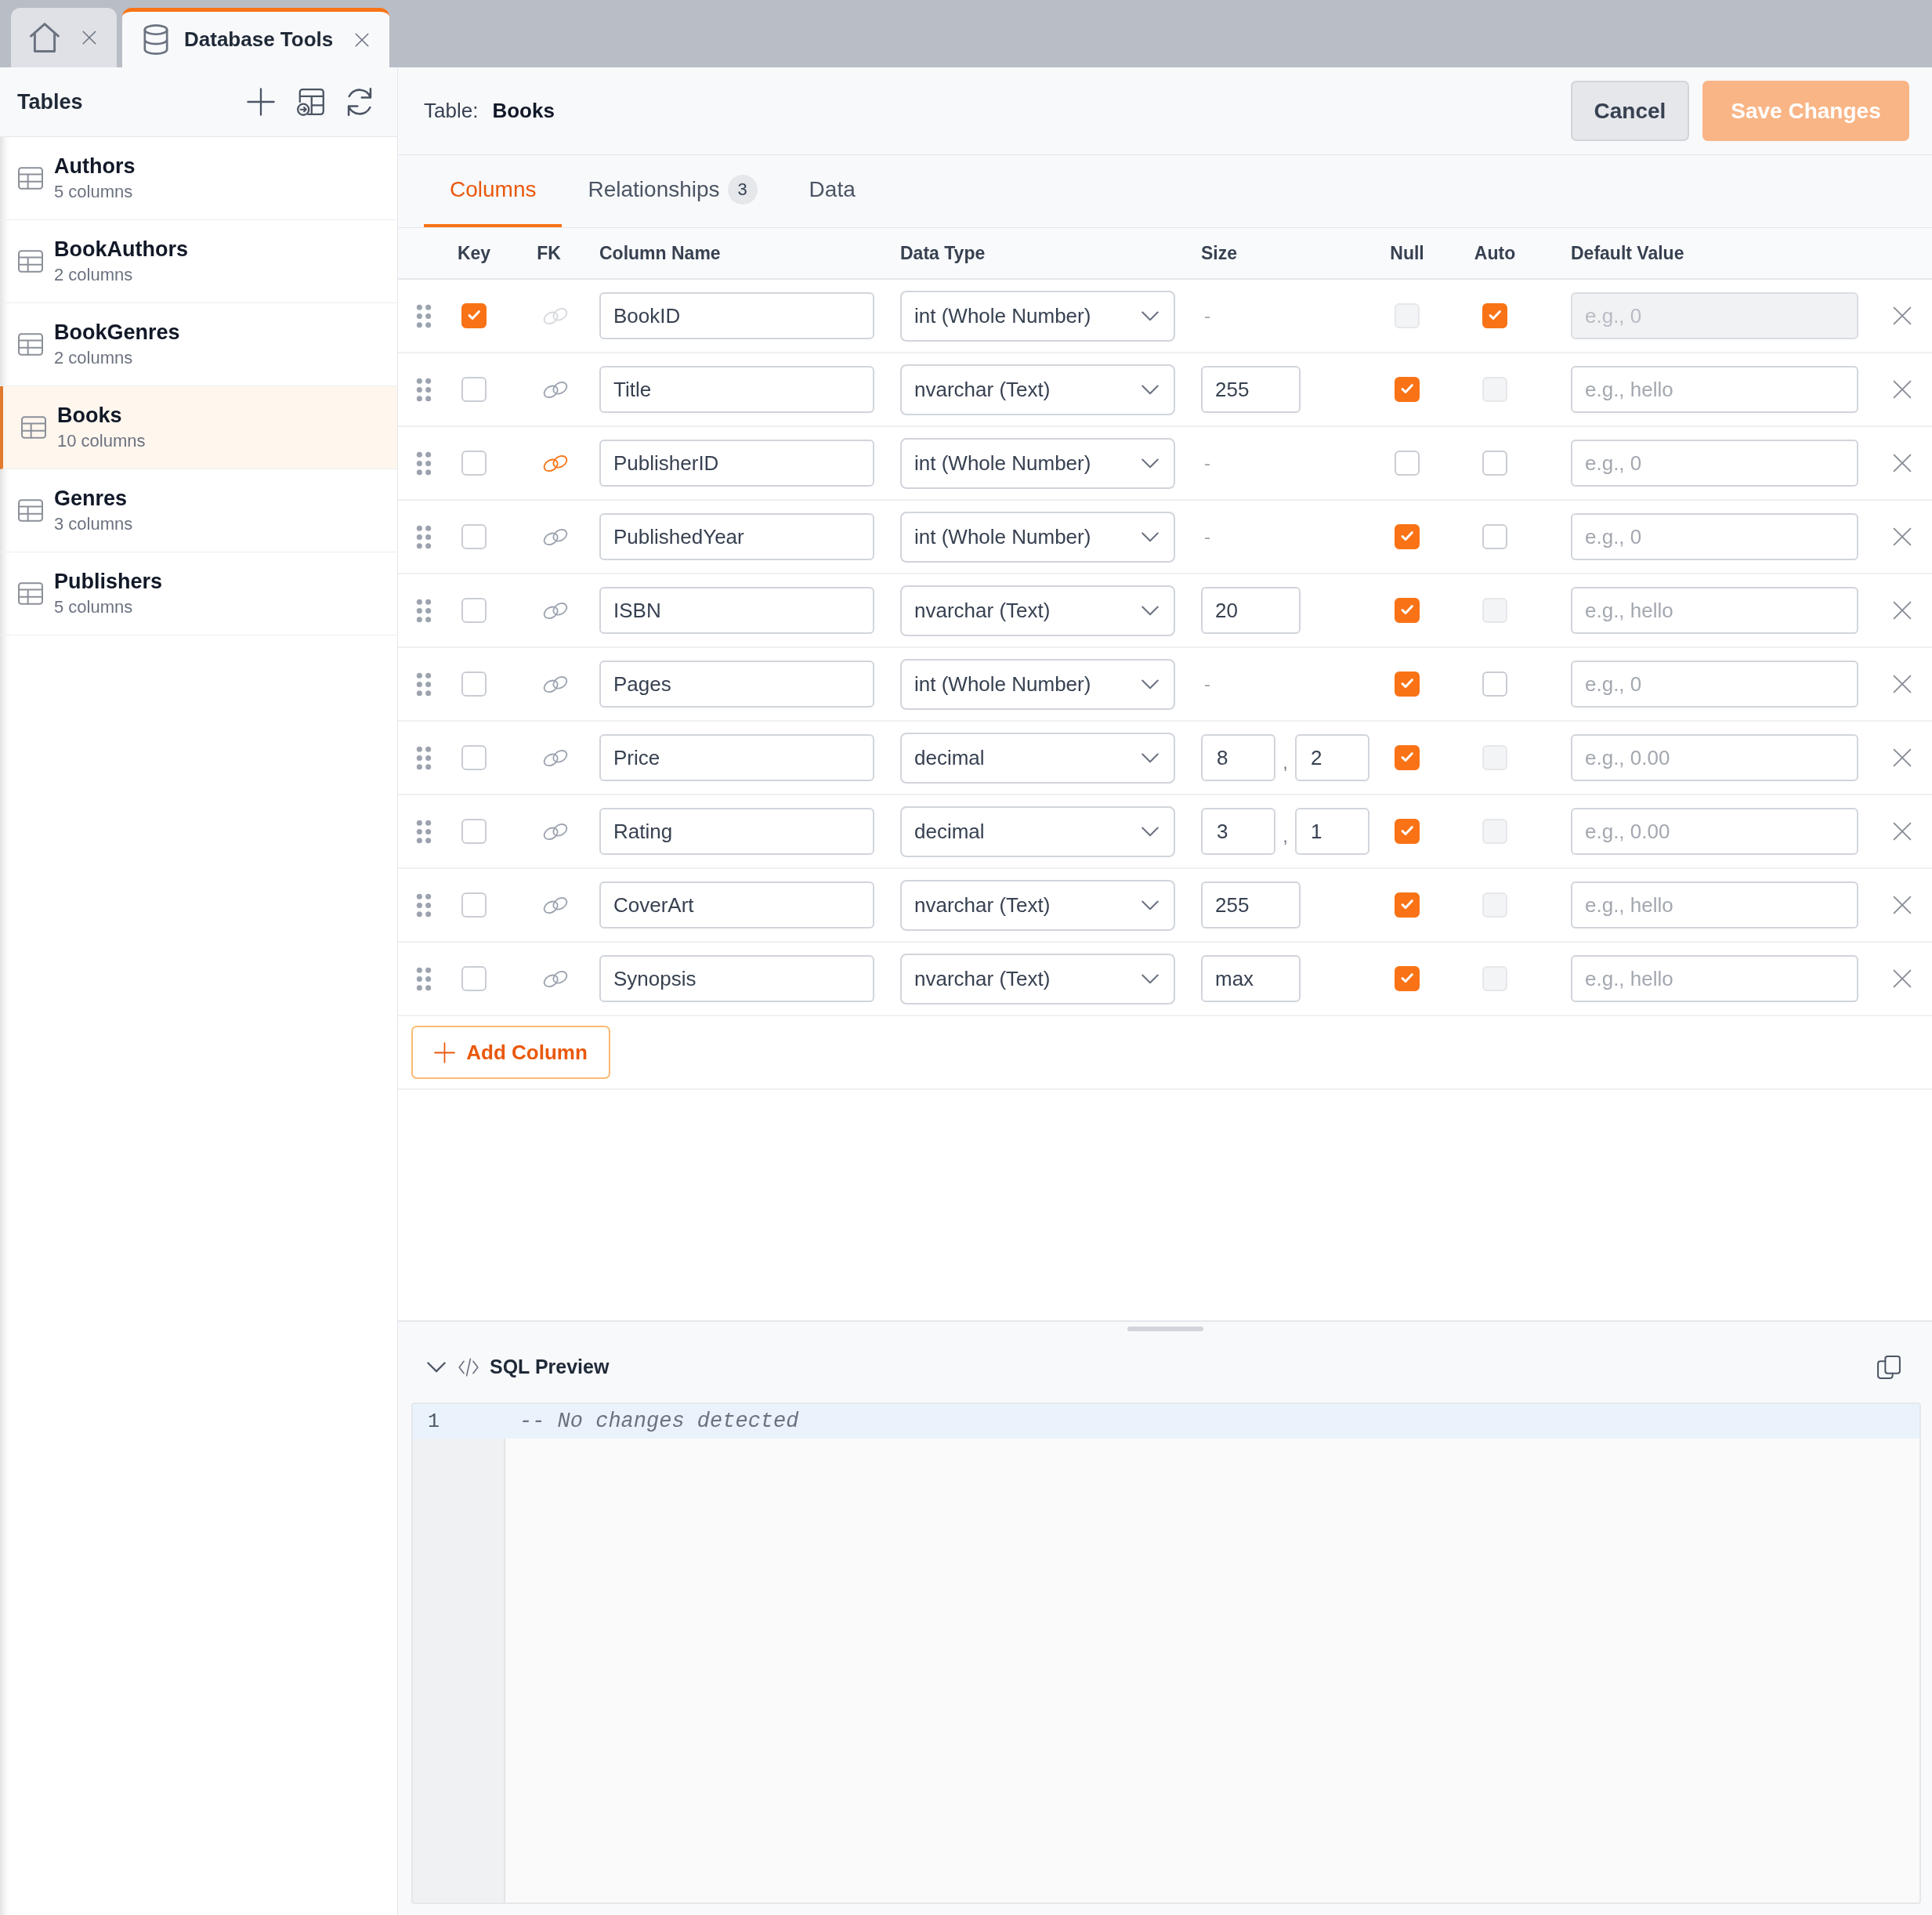  Describe the element at coordinates (737, 978) in the screenshot. I see `column-name-field: Synopsis` at that location.